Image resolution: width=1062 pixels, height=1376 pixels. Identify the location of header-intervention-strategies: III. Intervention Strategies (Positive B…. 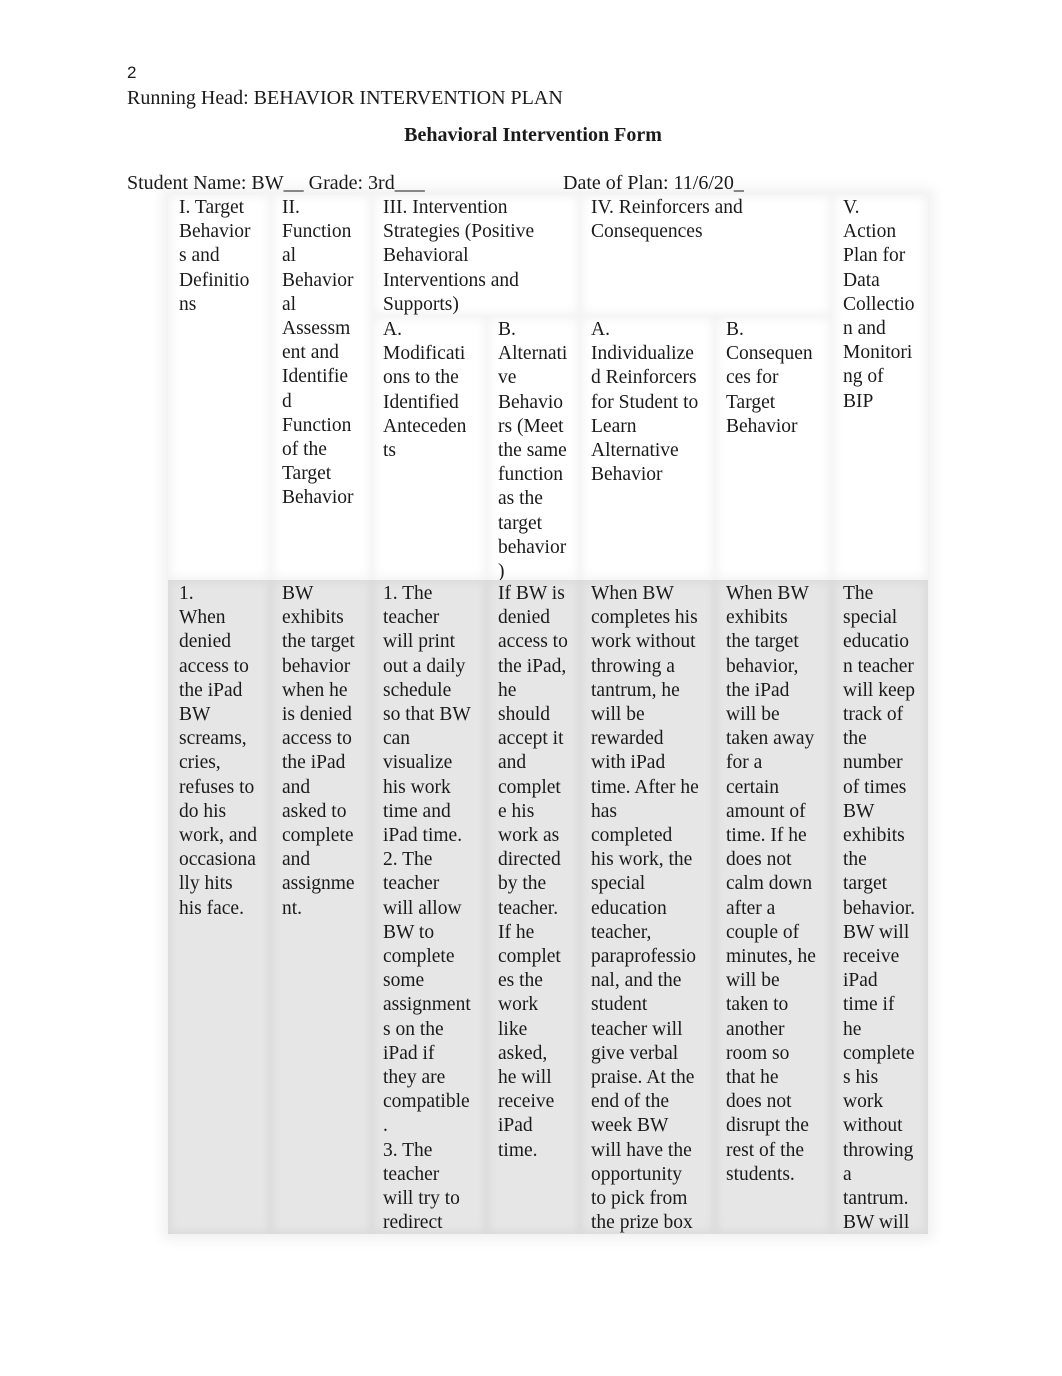
(476, 255).